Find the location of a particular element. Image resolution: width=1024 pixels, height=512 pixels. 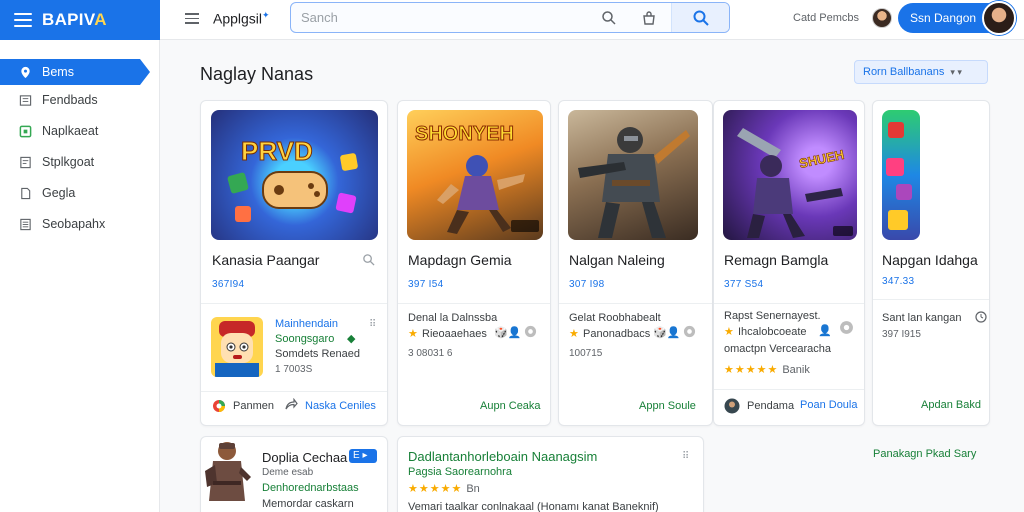

search-button is located at coordinates (700, 17).